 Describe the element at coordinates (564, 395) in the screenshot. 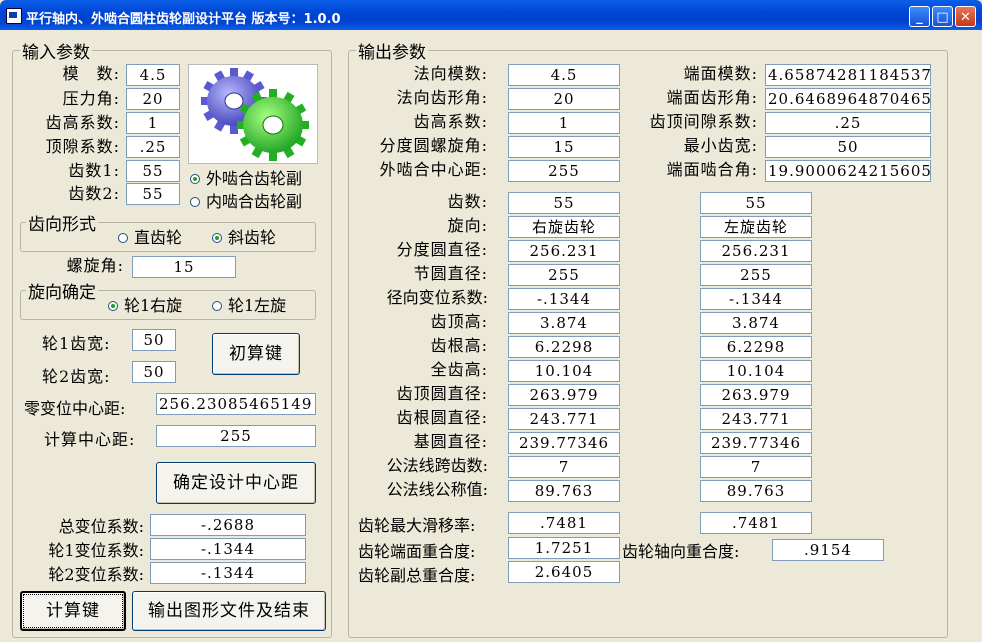

I see `gear1-value: 263.979` at that location.